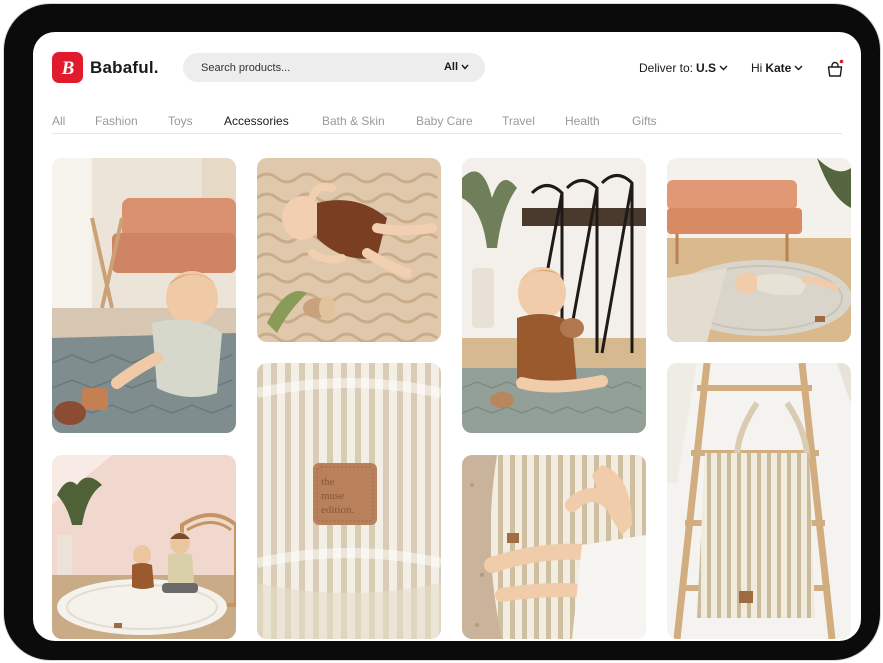 The image size is (883, 663). I want to click on quilt-label-text: the, so click(328, 482).